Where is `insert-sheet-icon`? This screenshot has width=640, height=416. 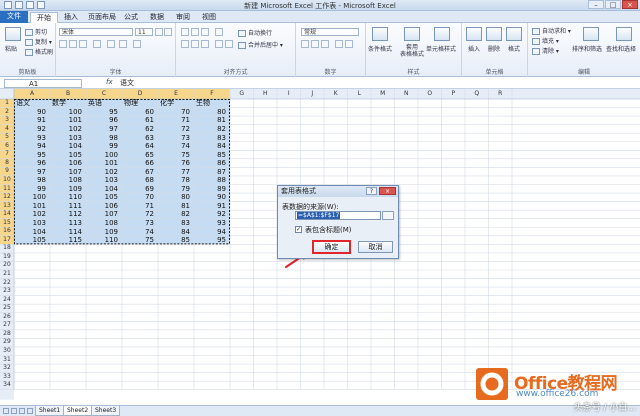
insert-sheet-icon is located at coordinates (124, 409).